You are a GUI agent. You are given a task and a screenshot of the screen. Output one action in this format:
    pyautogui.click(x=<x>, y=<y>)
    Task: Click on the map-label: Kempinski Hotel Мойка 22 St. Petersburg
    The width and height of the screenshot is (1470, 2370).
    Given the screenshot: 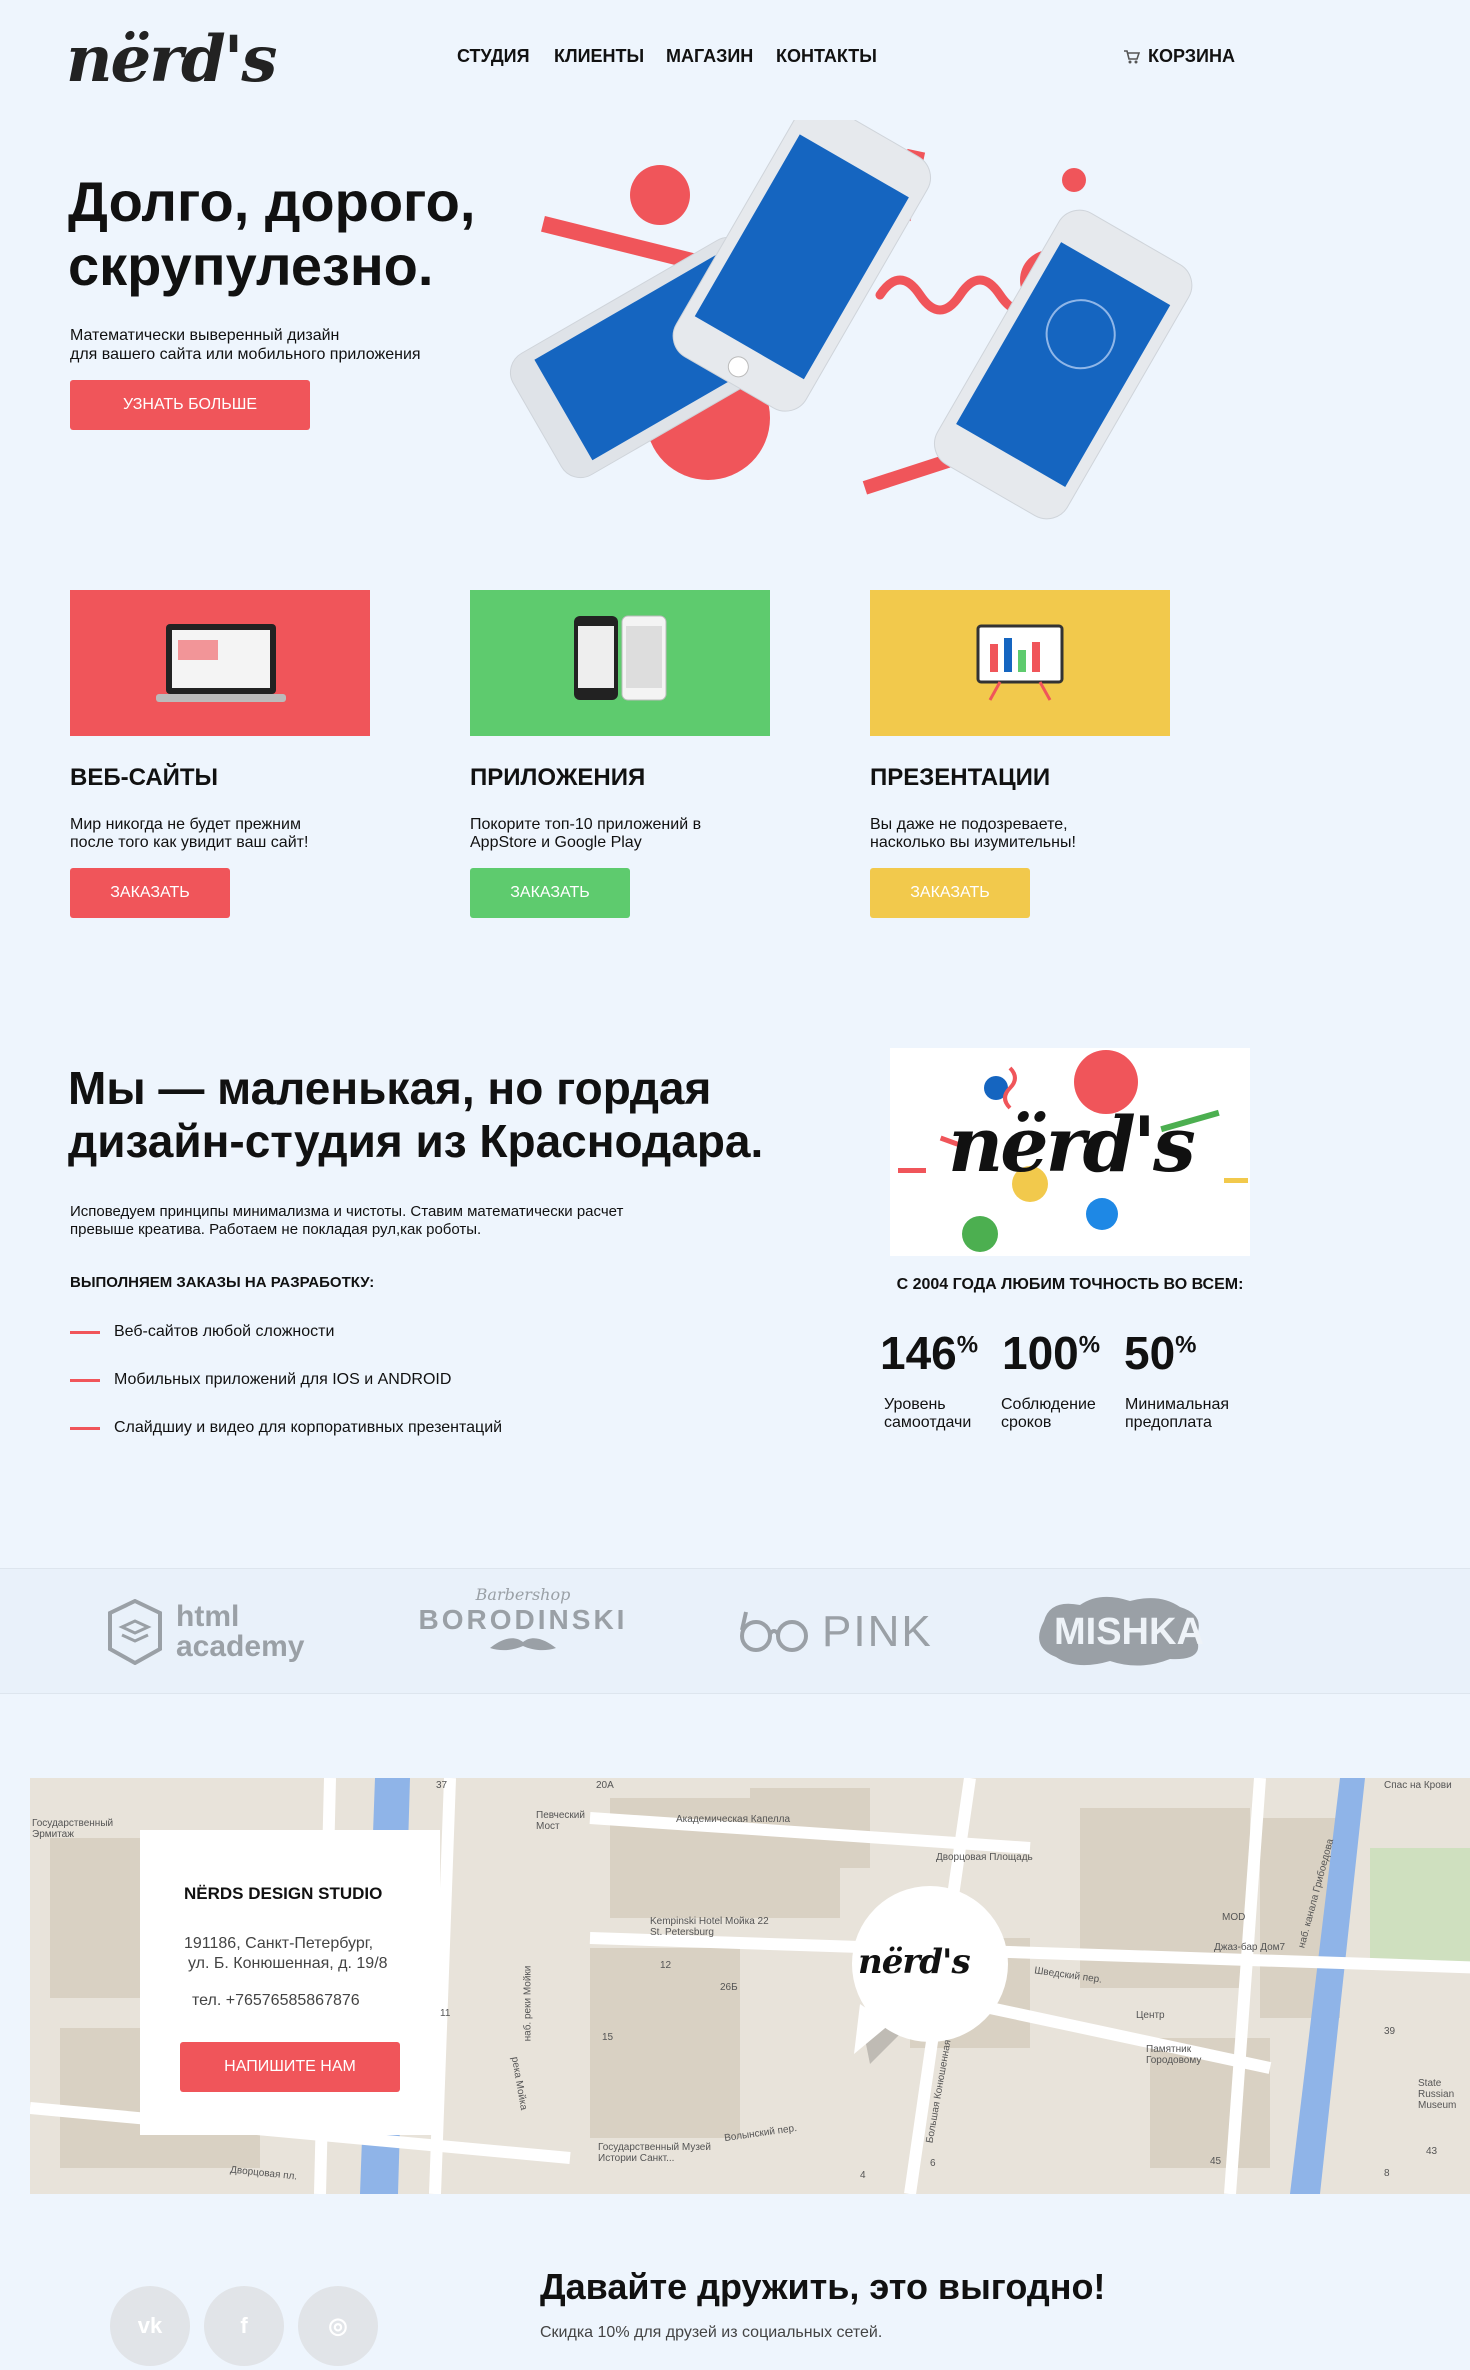 What is the action you would take?
    pyautogui.click(x=709, y=1927)
    